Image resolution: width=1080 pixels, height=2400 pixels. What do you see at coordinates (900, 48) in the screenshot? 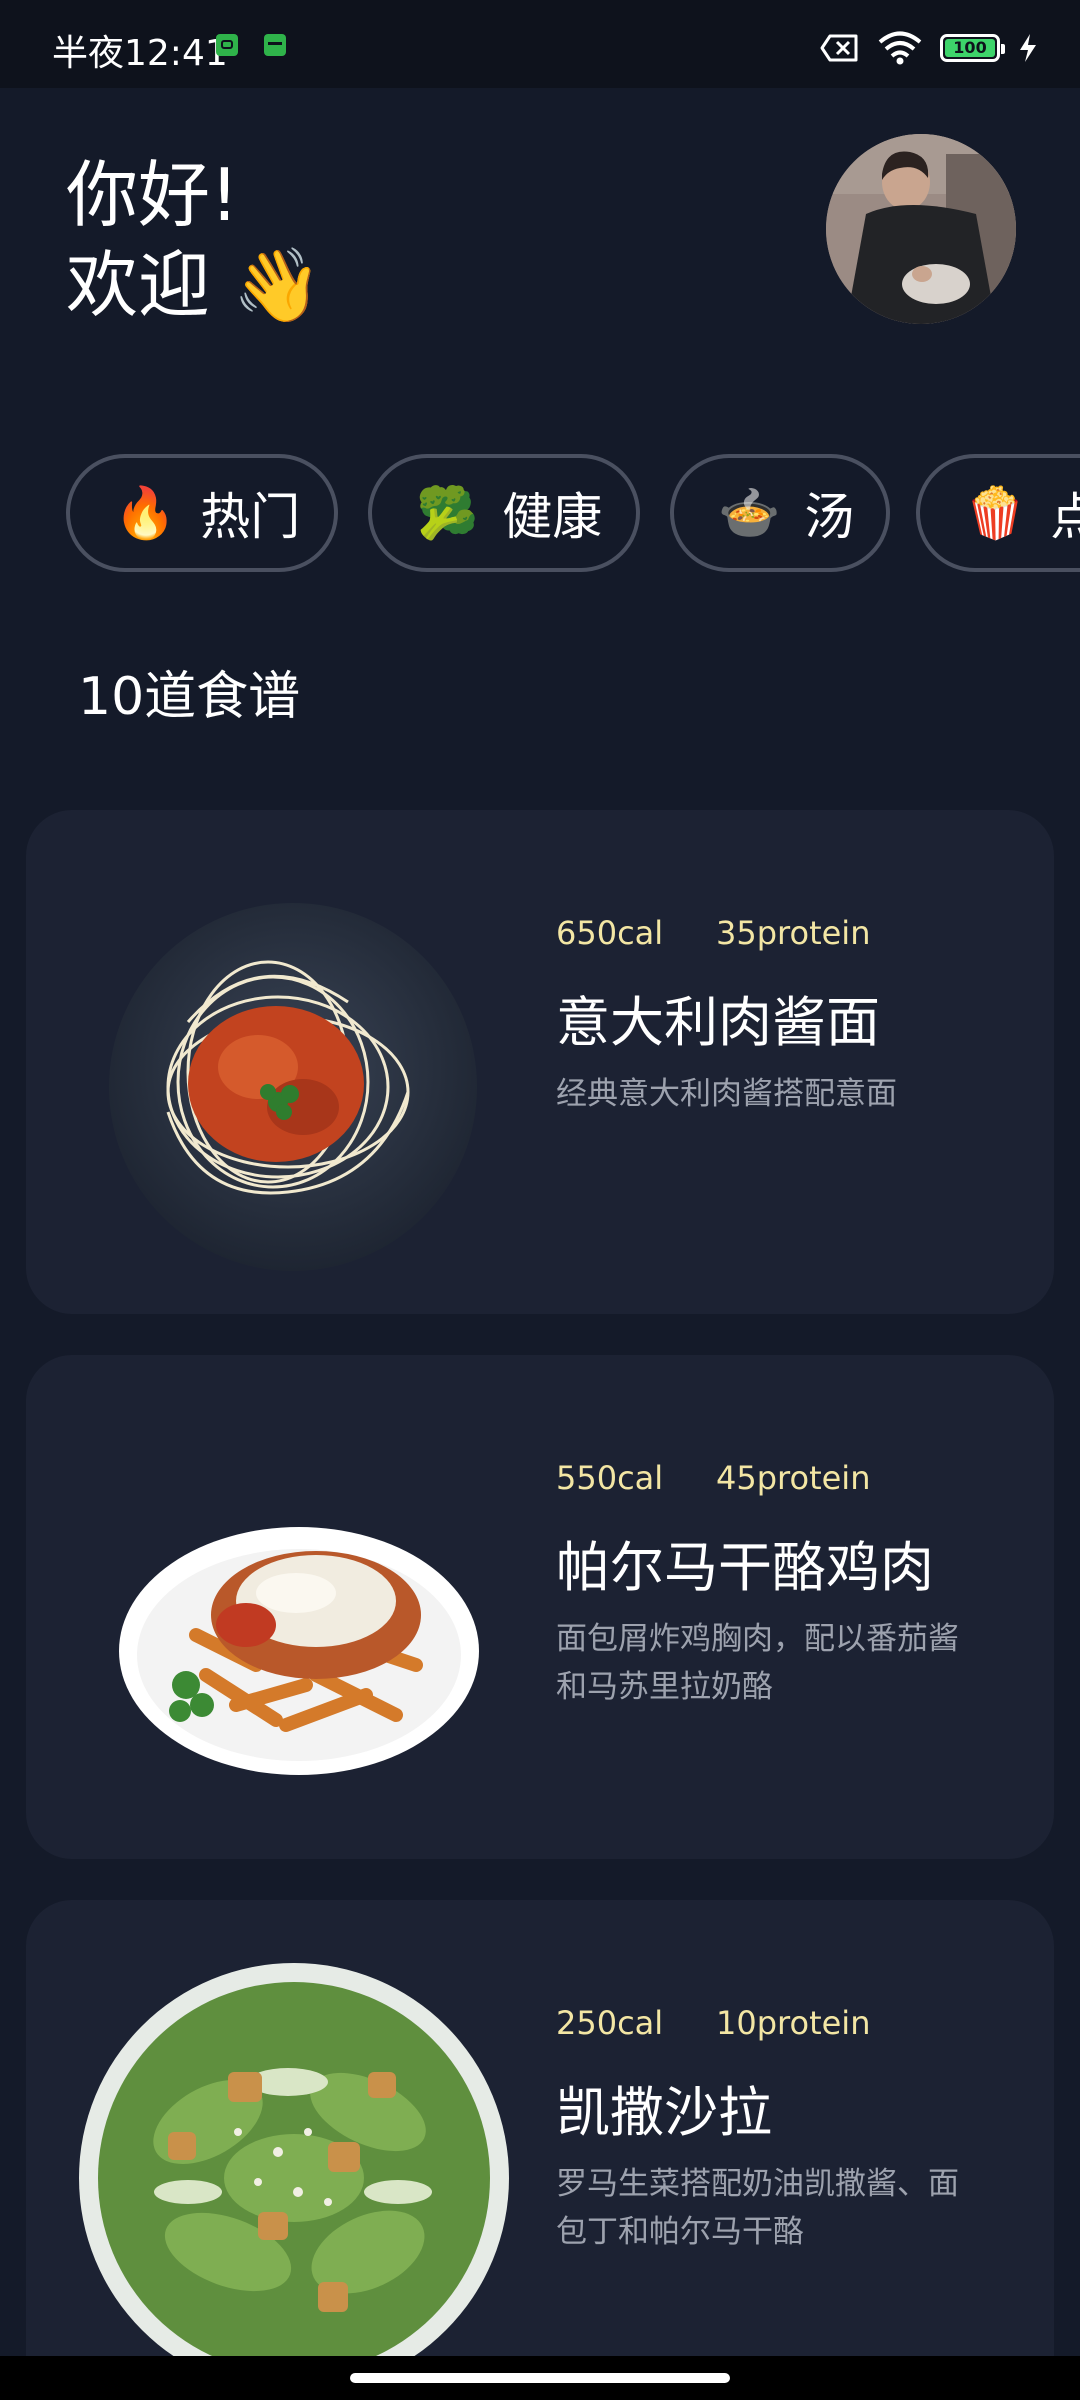
I see `wifi-icon` at bounding box center [900, 48].